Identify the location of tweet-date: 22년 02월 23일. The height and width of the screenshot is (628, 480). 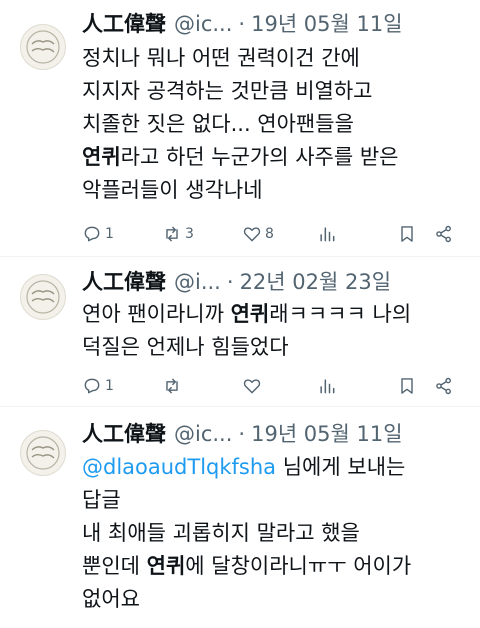
(315, 281).